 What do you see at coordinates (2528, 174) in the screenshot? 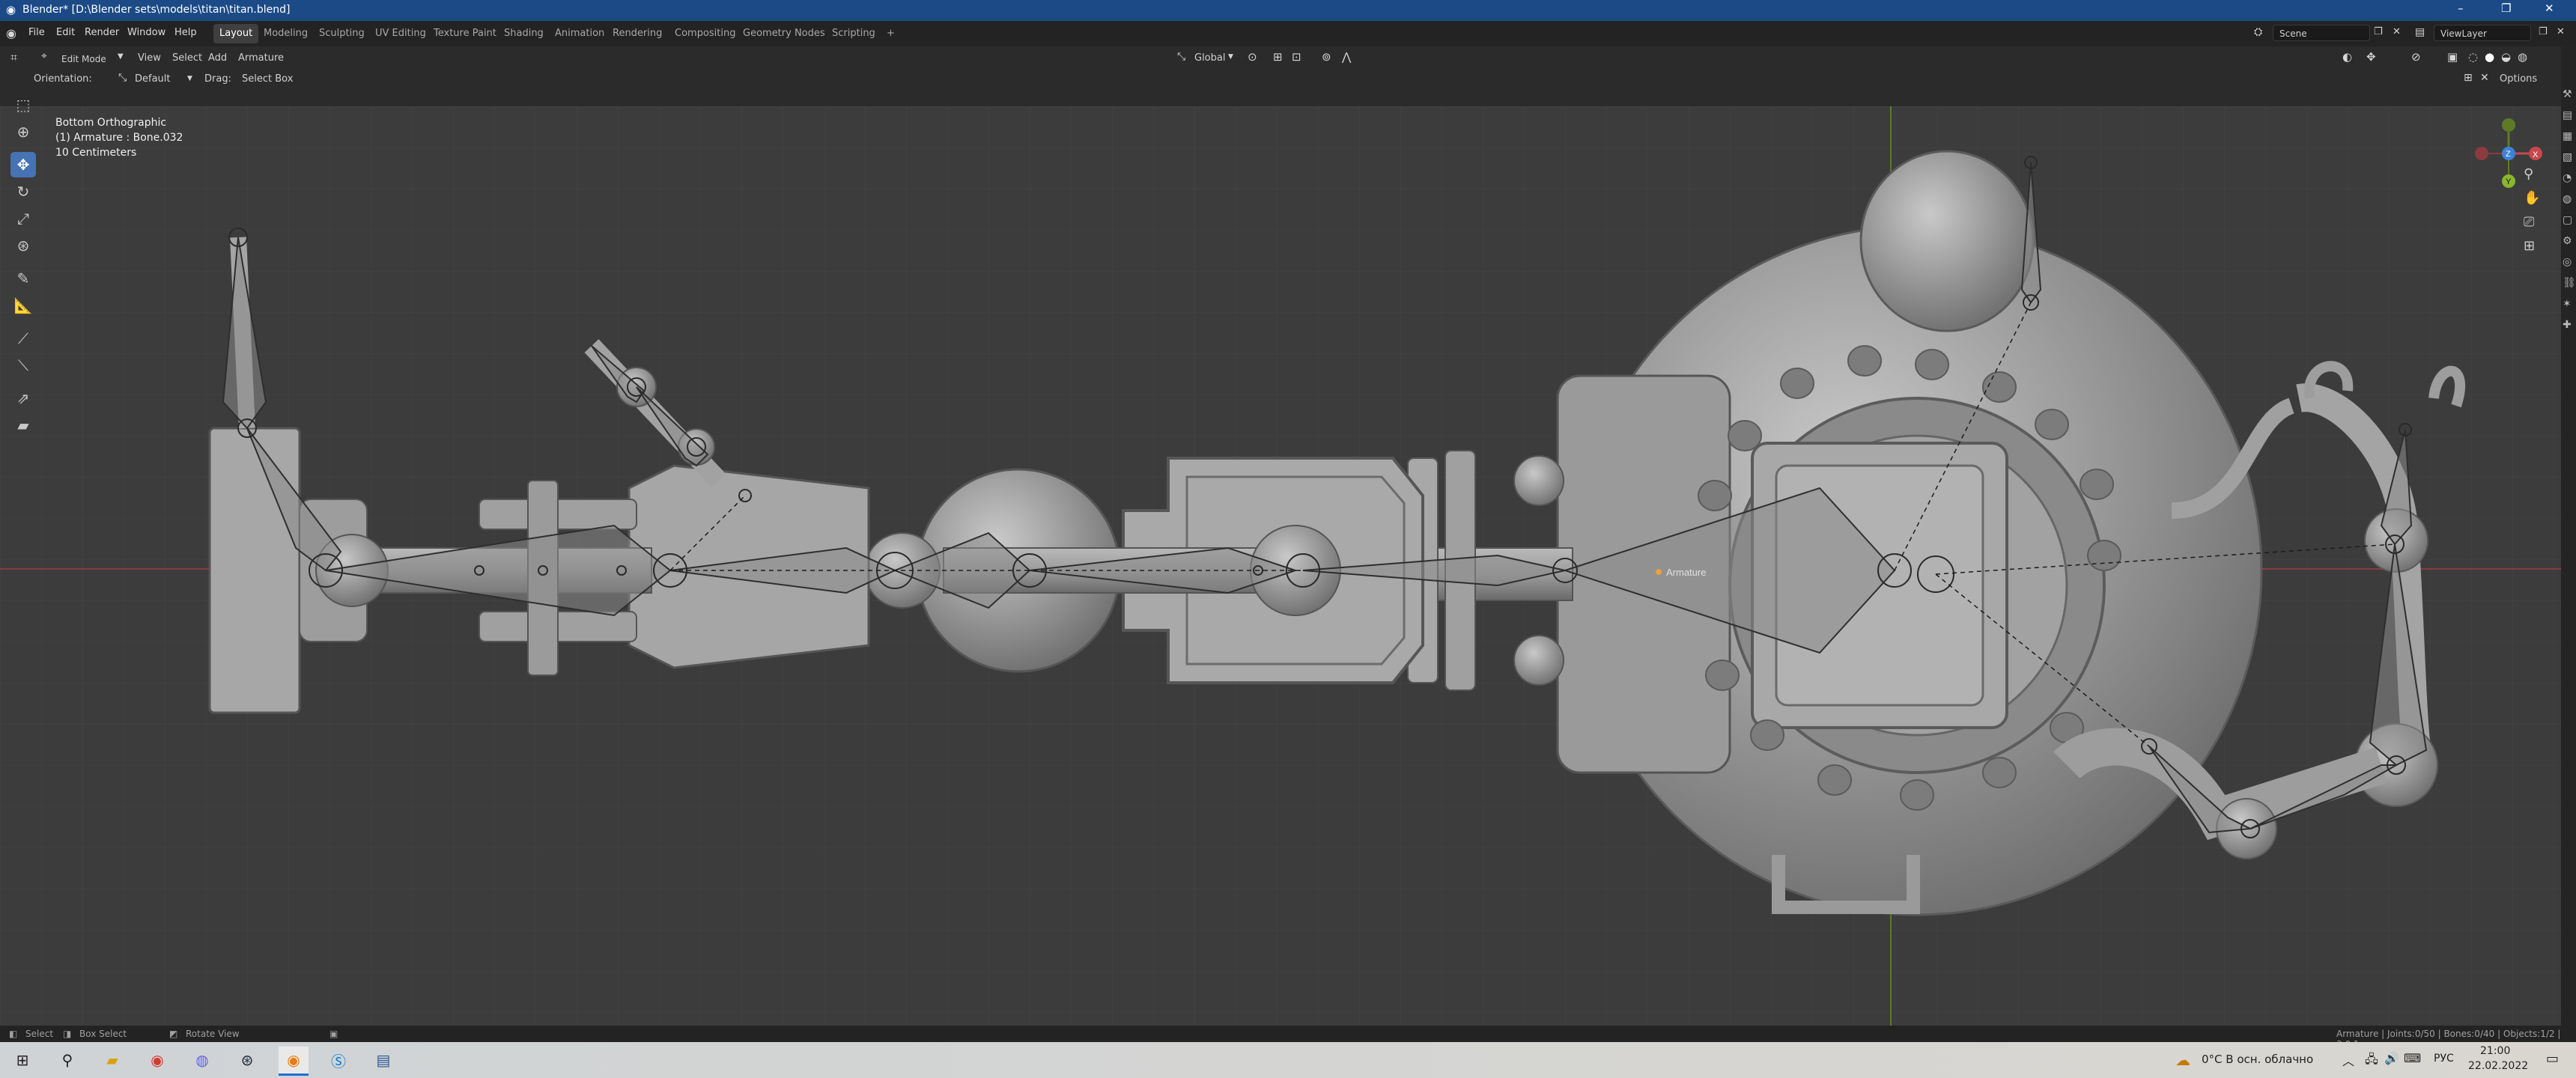
I see `zoom-icon: ⚲` at bounding box center [2528, 174].